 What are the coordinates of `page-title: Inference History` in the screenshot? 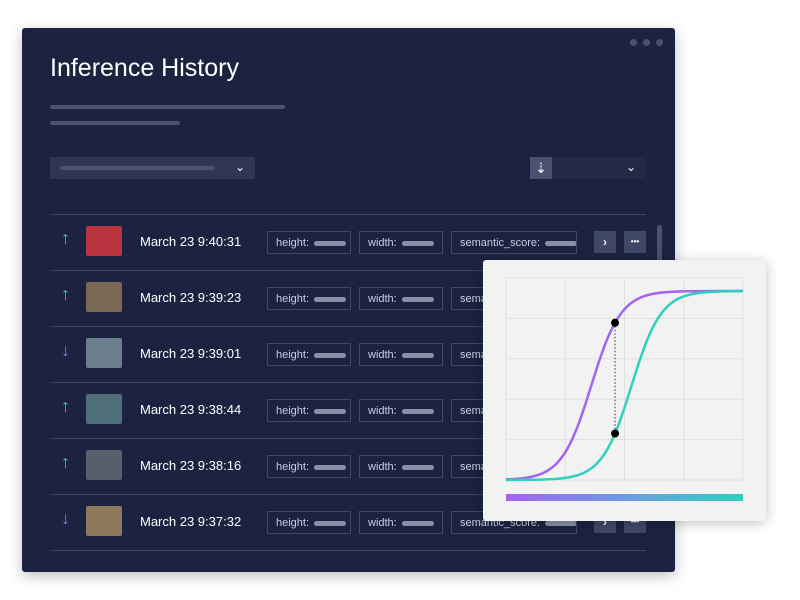 It's located at (144, 68).